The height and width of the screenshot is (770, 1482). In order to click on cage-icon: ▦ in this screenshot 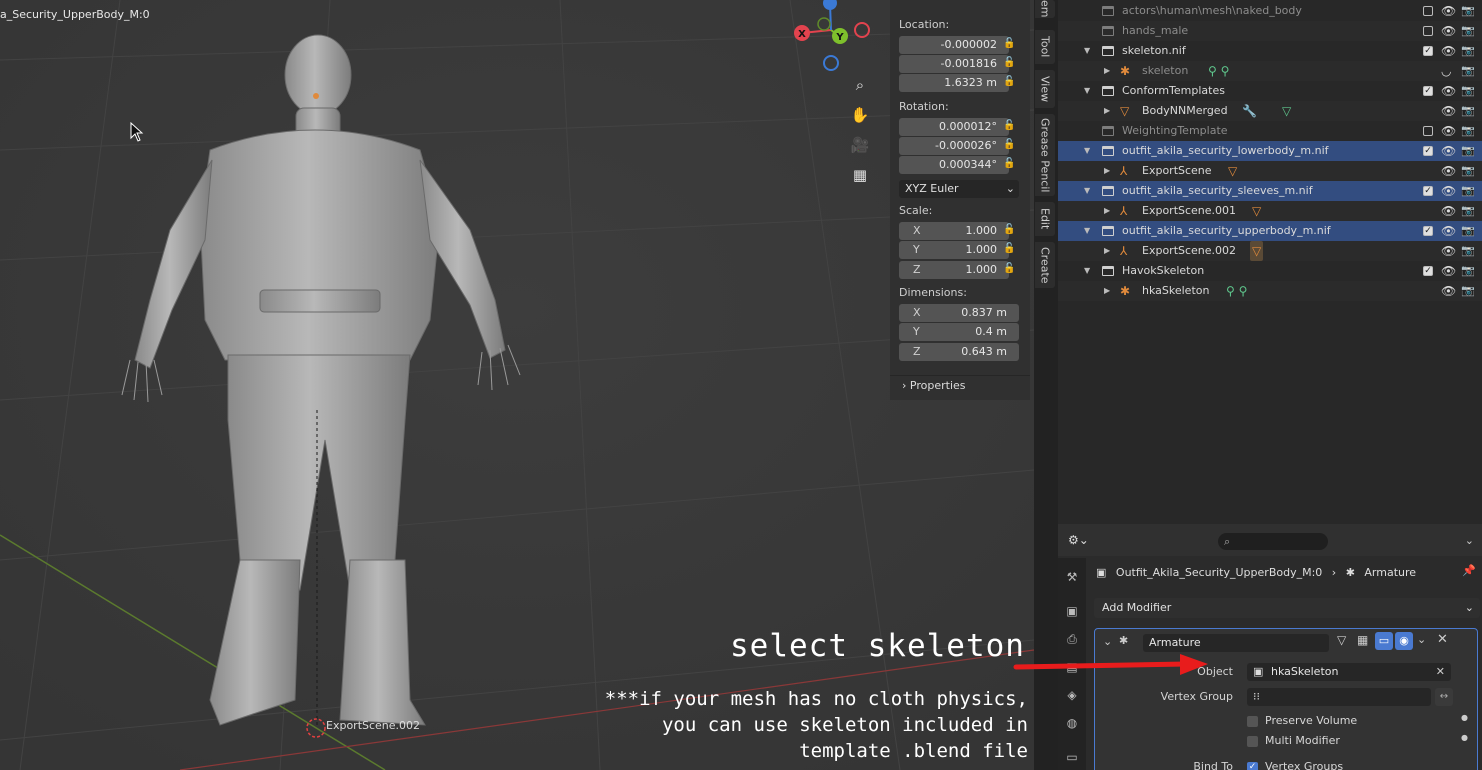, I will do `click(1362, 640)`.